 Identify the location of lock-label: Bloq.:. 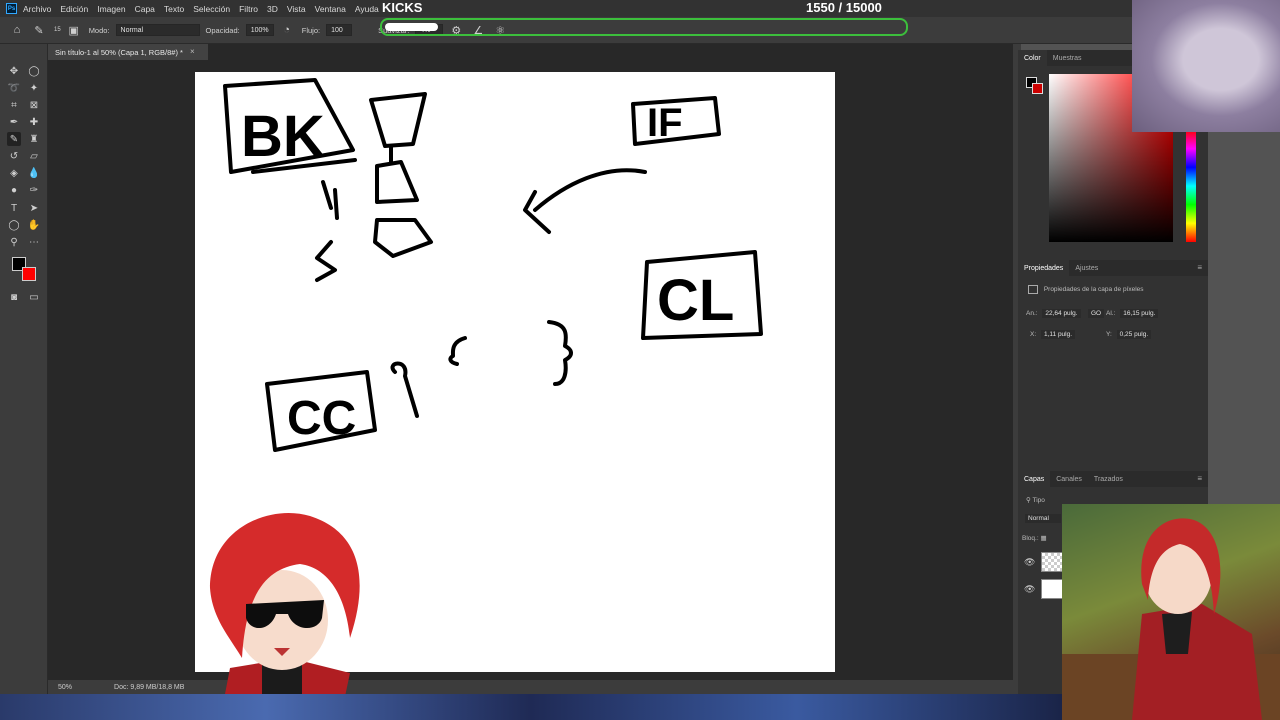
(1030, 538).